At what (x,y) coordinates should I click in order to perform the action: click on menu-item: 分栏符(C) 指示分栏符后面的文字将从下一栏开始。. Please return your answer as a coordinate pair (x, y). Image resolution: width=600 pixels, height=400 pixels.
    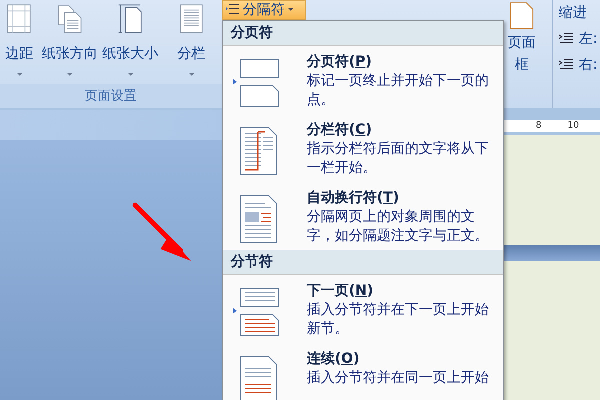
    Looking at the image, I should click on (363, 148).